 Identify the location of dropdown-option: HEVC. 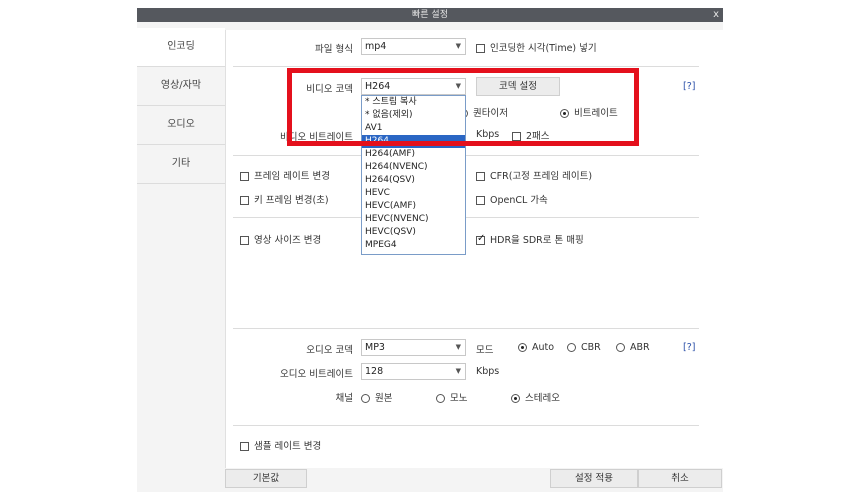
(413, 193).